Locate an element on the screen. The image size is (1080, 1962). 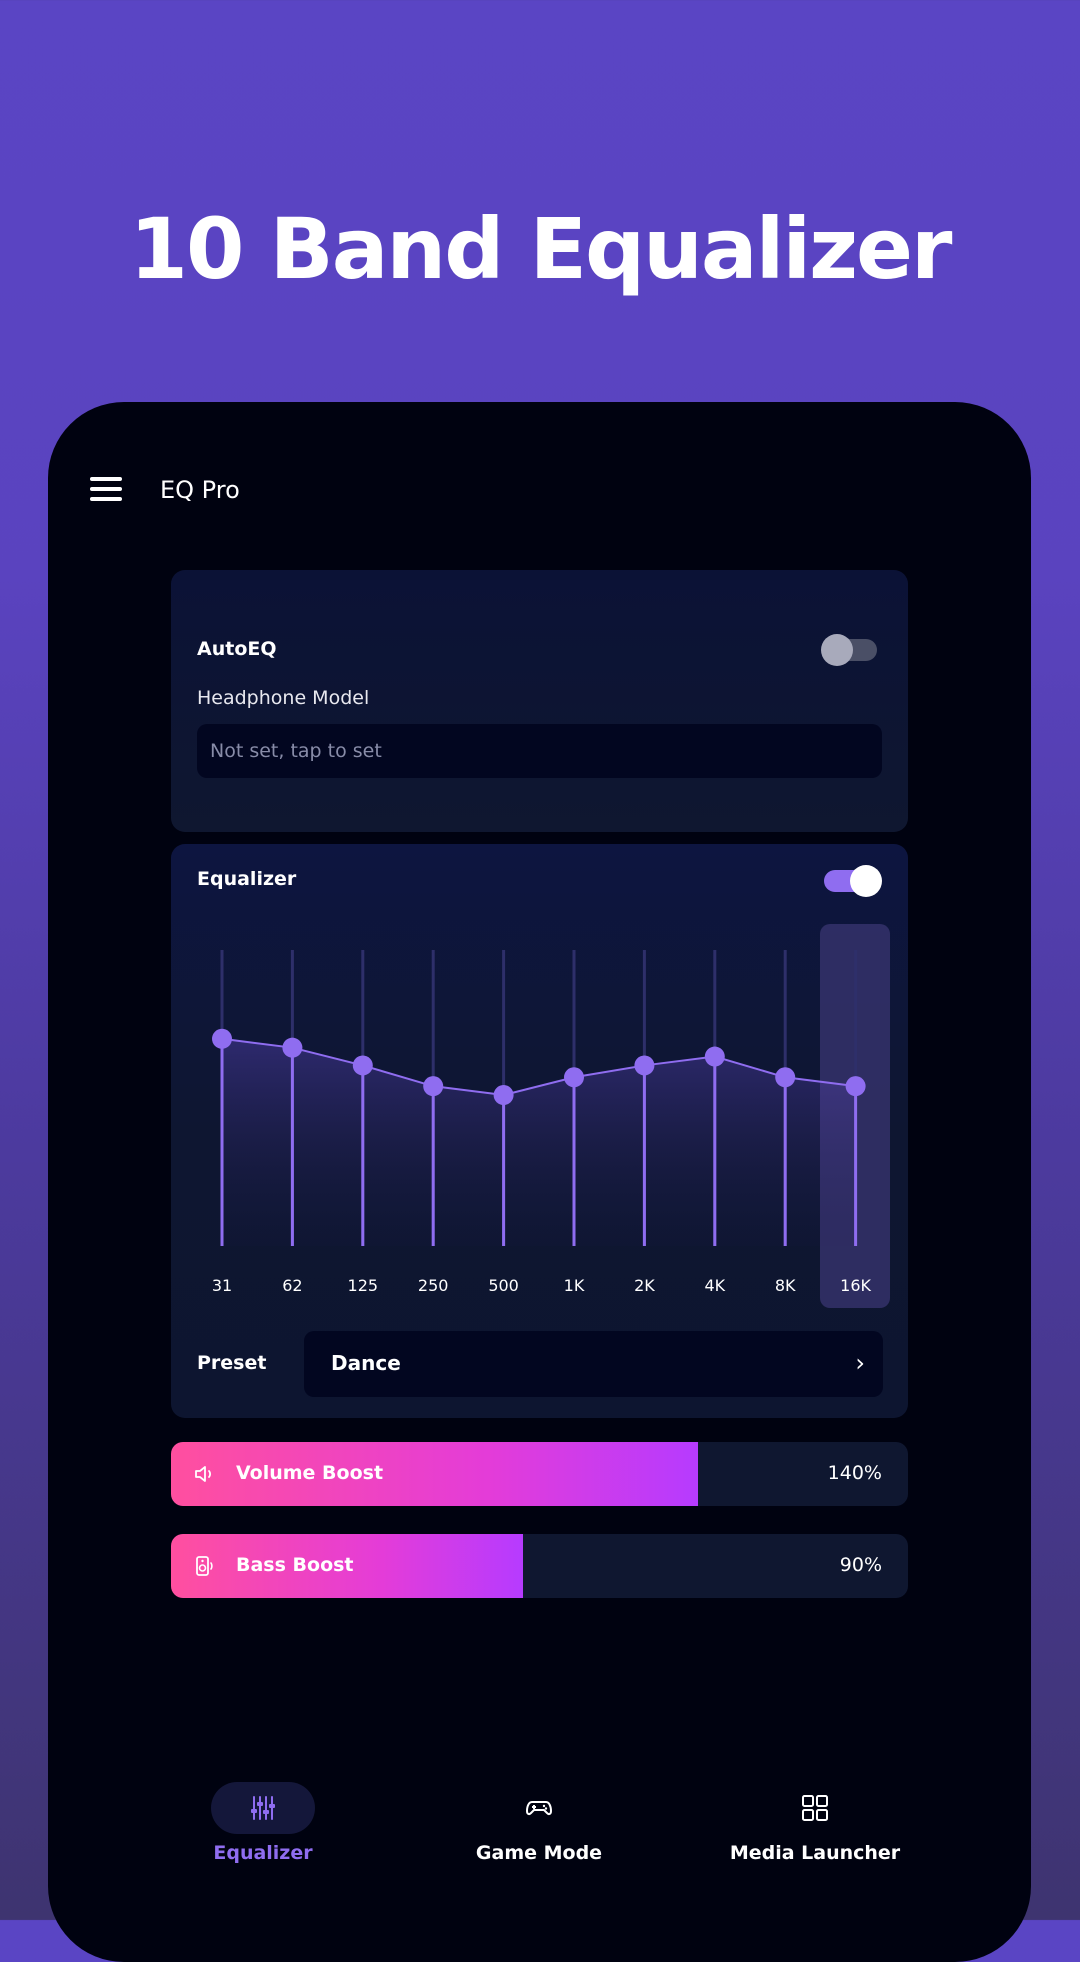
toggle-knob is located at coordinates (837, 650).